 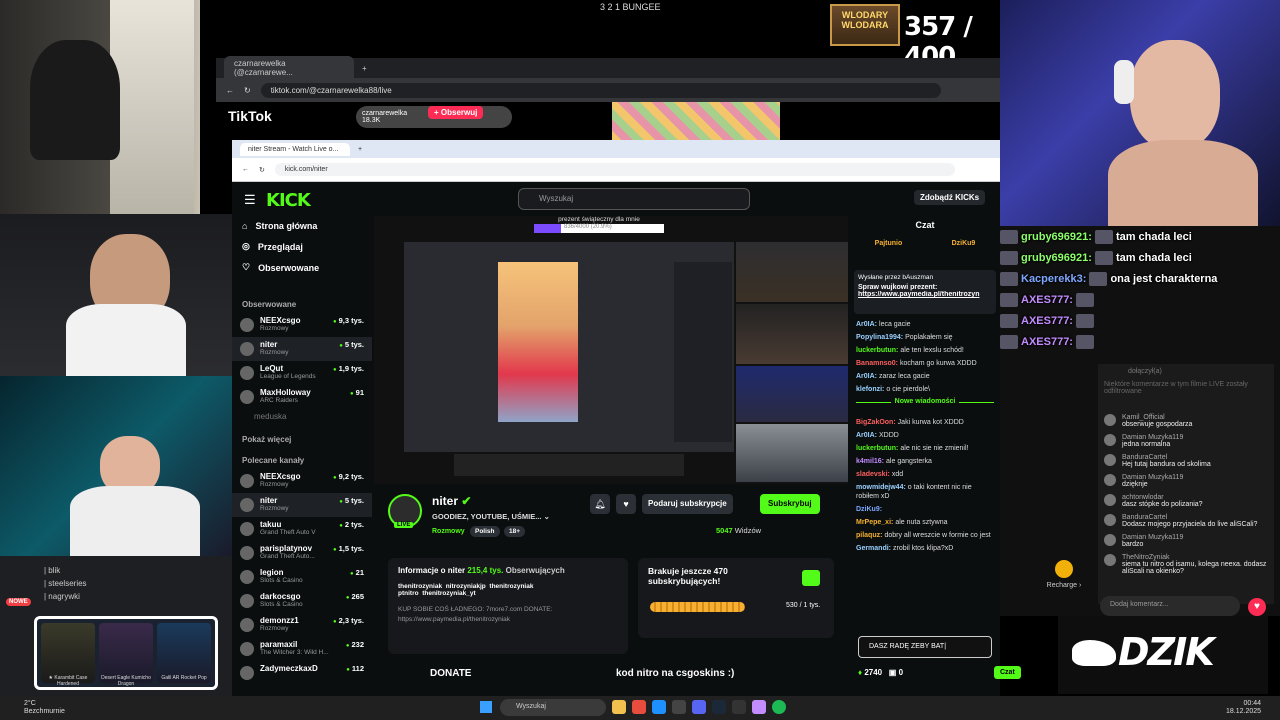 What do you see at coordinates (288, 376) in the screenshot?
I see `channel-category: League of Legends` at bounding box center [288, 376].